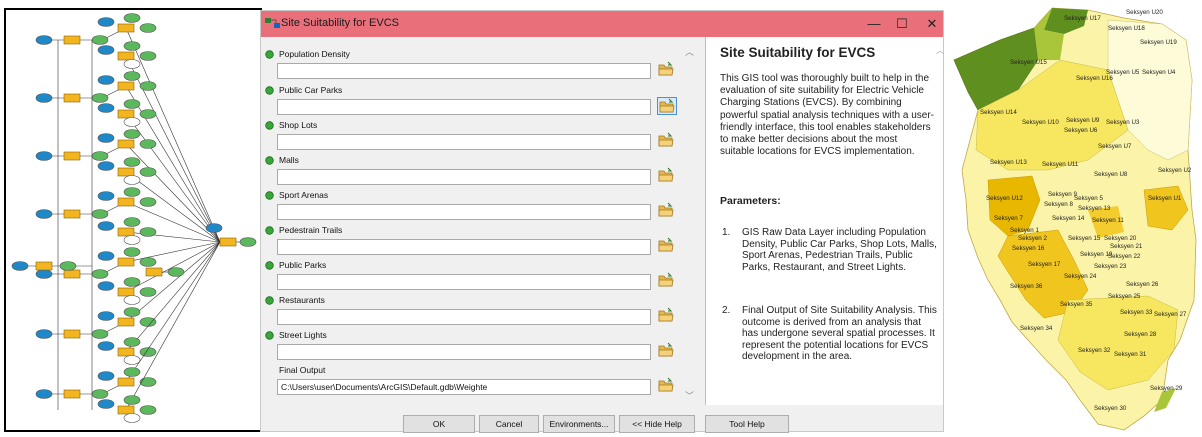  Describe the element at coordinates (689, 221) in the screenshot. I see `parameters-scrollbar: ︿ ﹀` at that location.